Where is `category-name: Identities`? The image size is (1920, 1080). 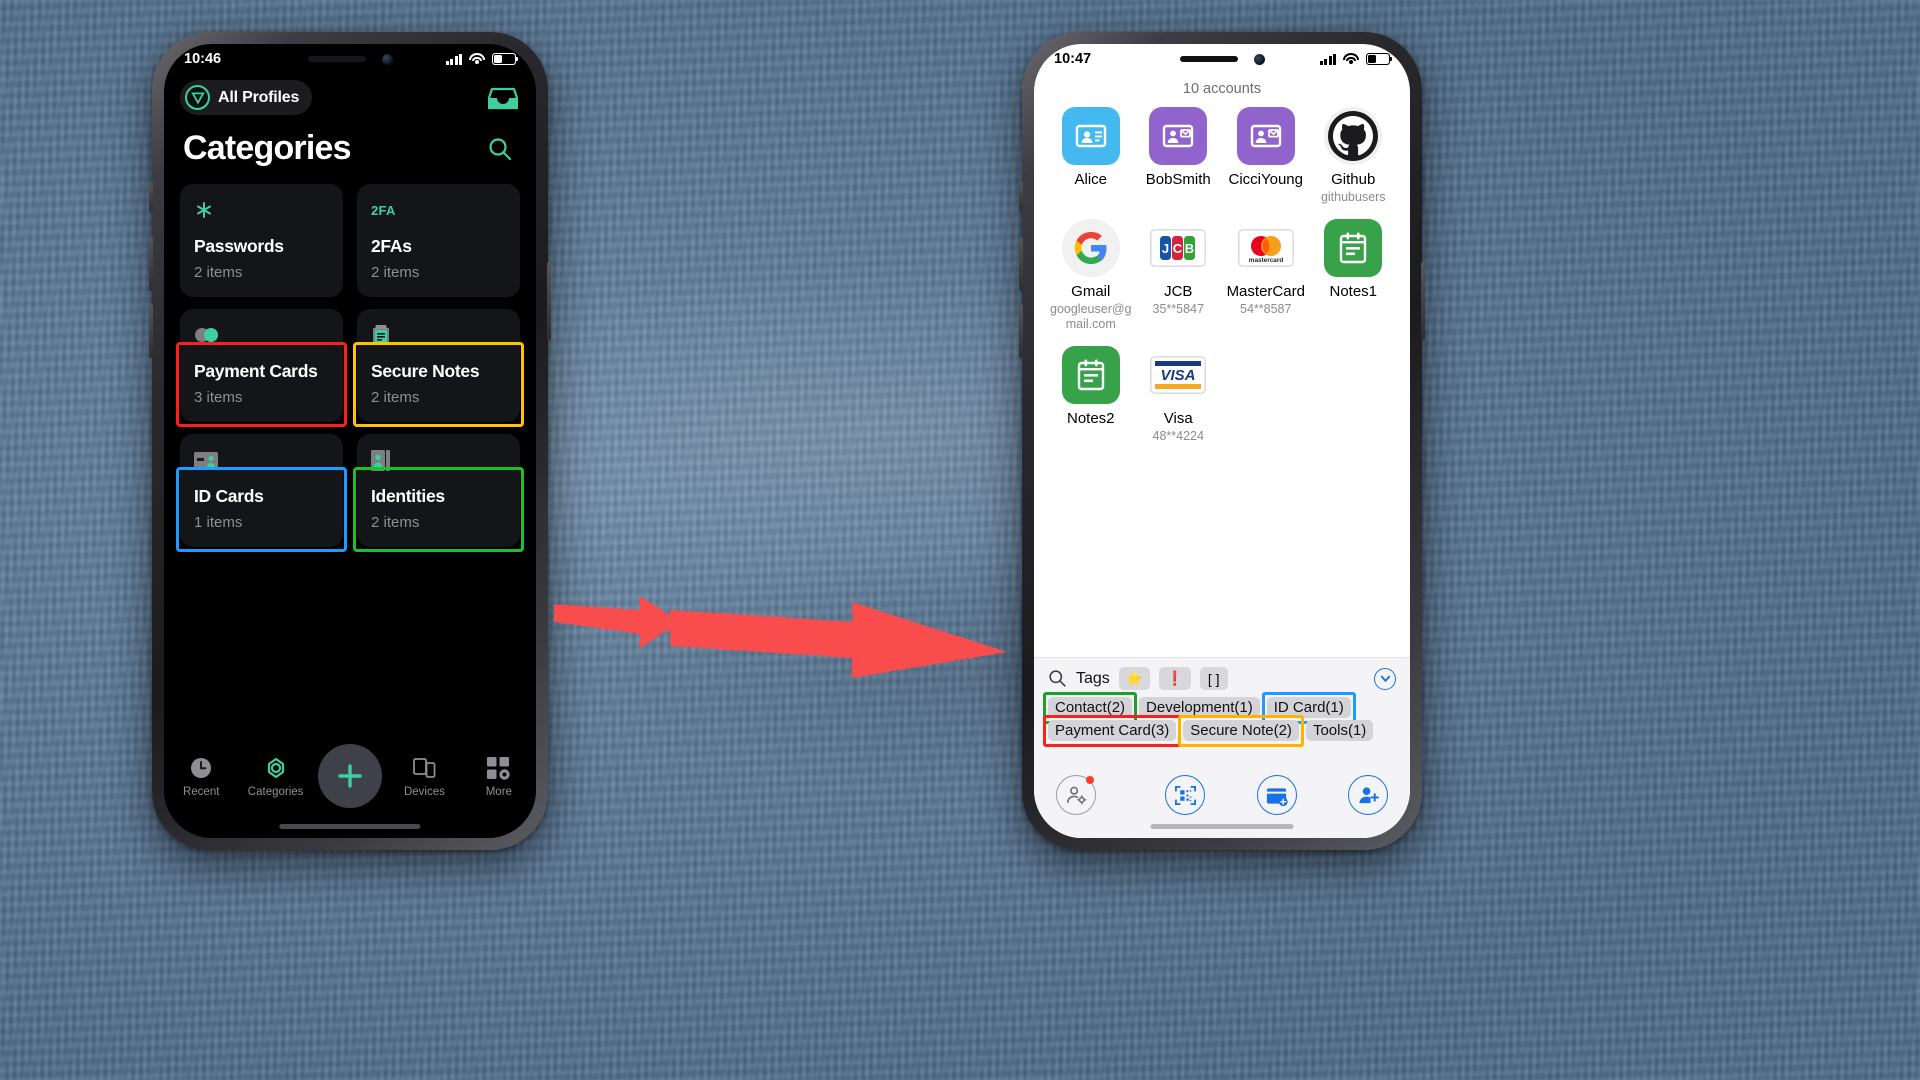 category-name: Identities is located at coordinates (408, 496).